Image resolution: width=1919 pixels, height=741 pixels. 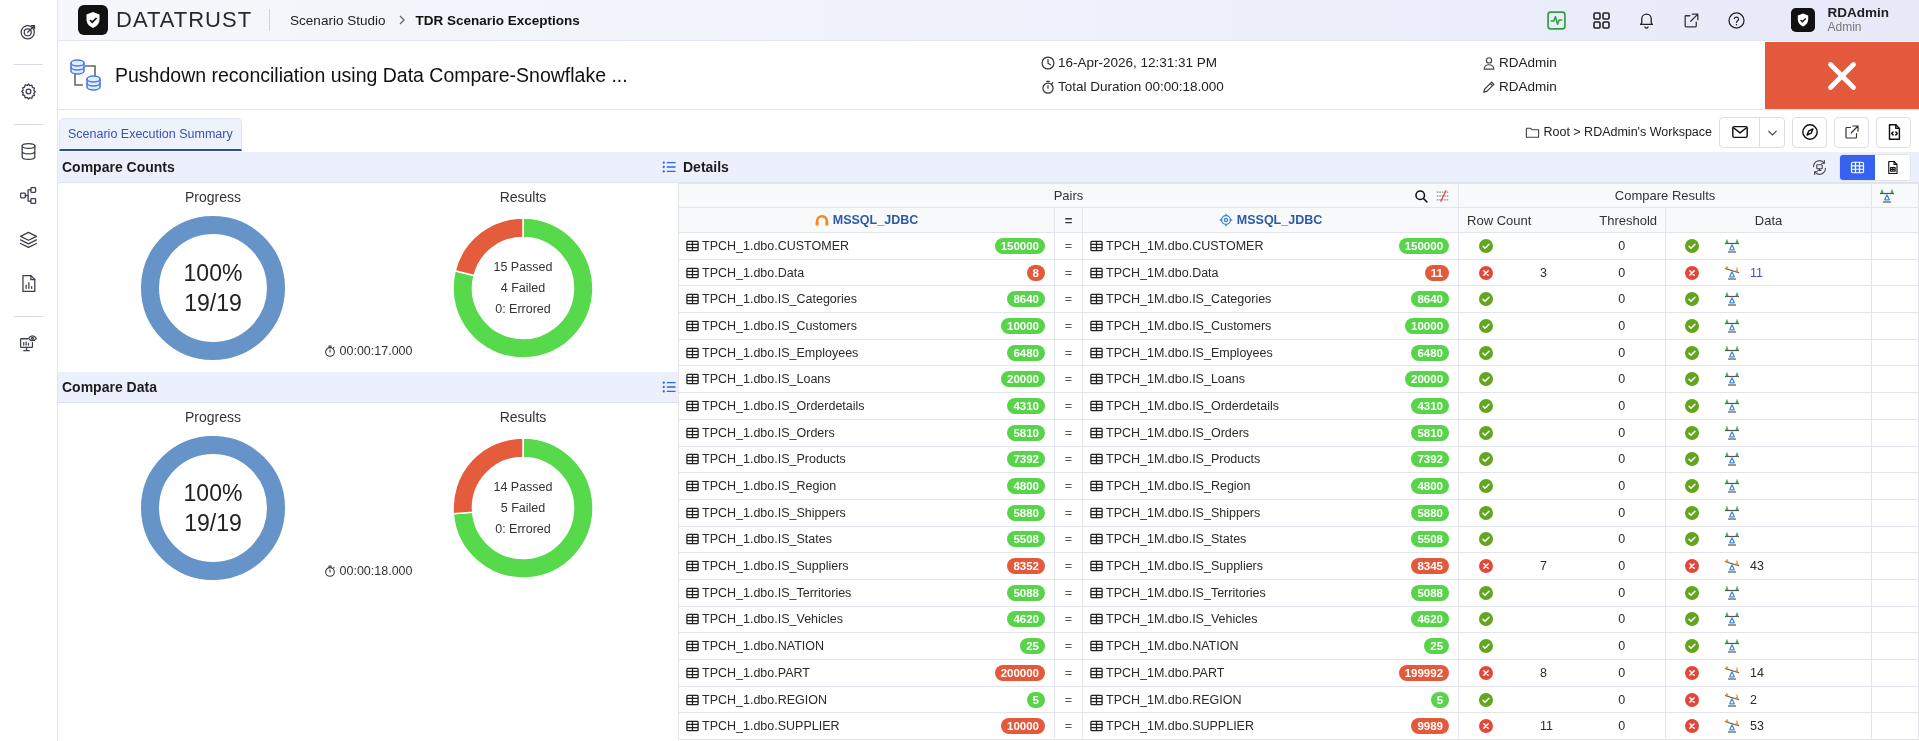 I want to click on workspace-path: Root > RDAdmin's Workspace, so click(x=1627, y=132).